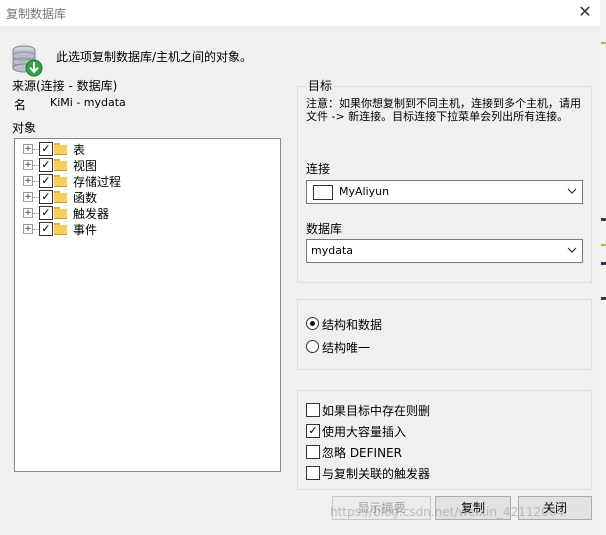 This screenshot has width=606, height=535. Describe the element at coordinates (346, 348) in the screenshot. I see `radio-label: 结构唯一` at that location.